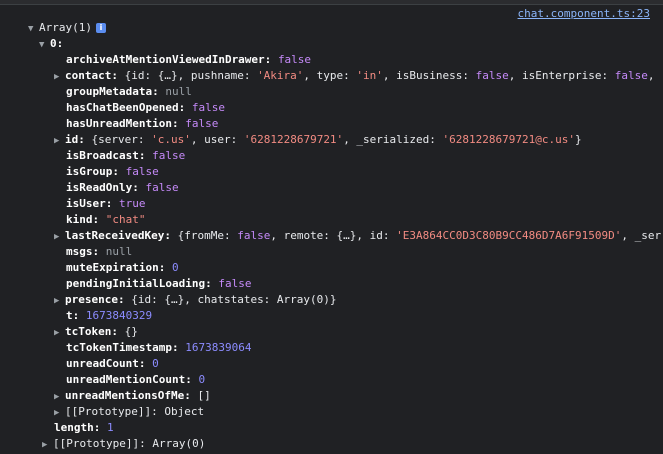 The width and height of the screenshot is (663, 454). I want to click on prop-row-t: t: 1673840329, so click(109, 316).